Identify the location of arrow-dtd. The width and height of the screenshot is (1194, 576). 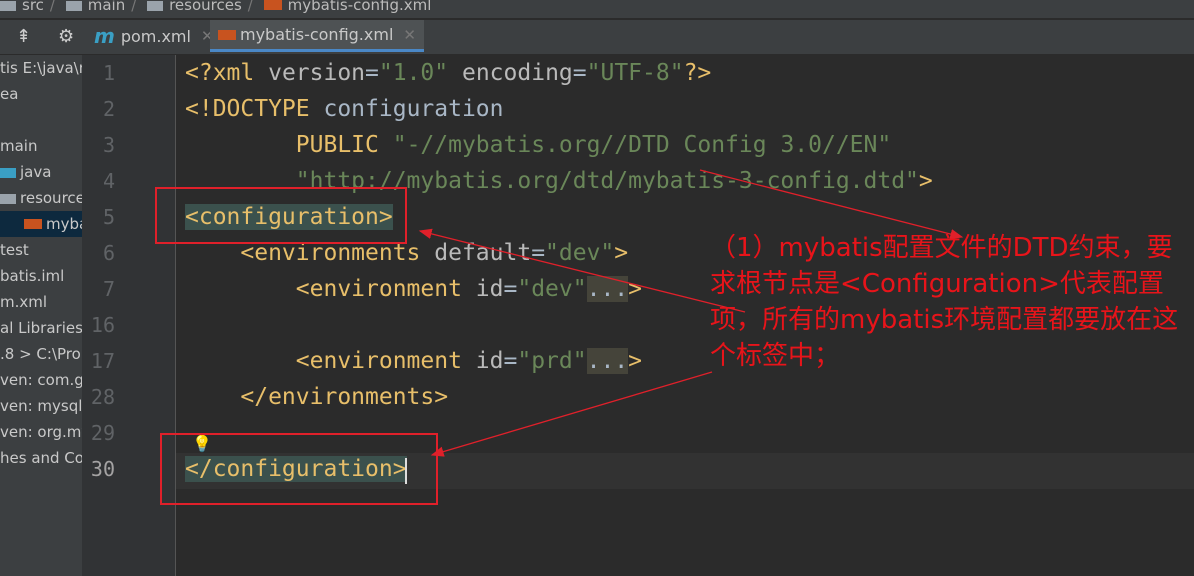
(831, 204).